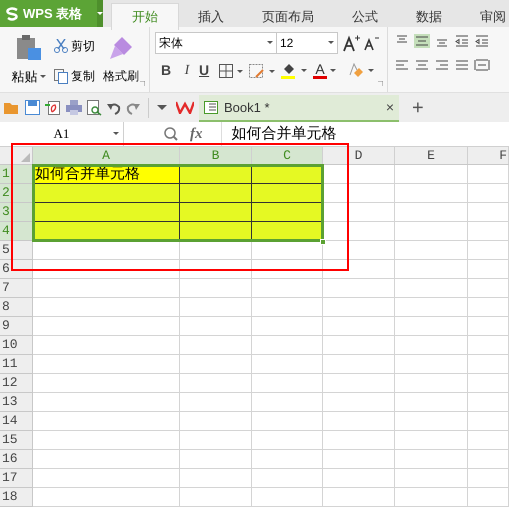 The width and height of the screenshot is (509, 507). Describe the element at coordinates (482, 65) in the screenshot. I see `distributed-icon` at that location.